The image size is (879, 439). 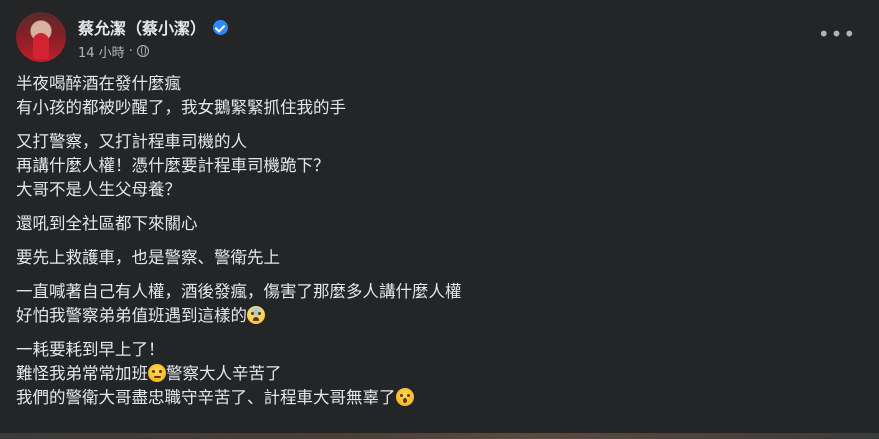 I want to click on author-row: 蔡允潔（蔡小潔）, so click(x=153, y=27).